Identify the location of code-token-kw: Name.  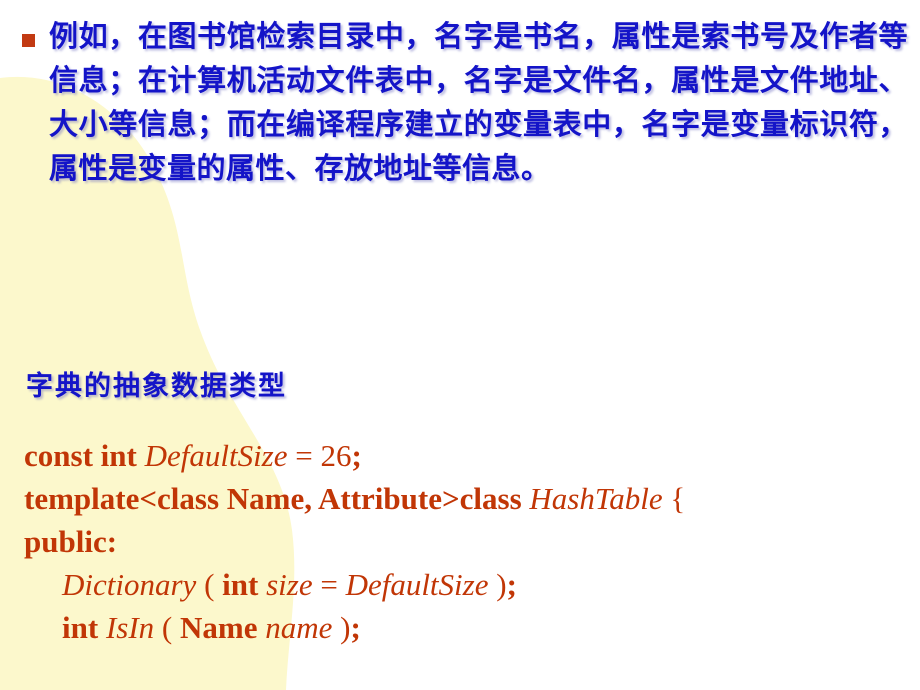
(218, 627).